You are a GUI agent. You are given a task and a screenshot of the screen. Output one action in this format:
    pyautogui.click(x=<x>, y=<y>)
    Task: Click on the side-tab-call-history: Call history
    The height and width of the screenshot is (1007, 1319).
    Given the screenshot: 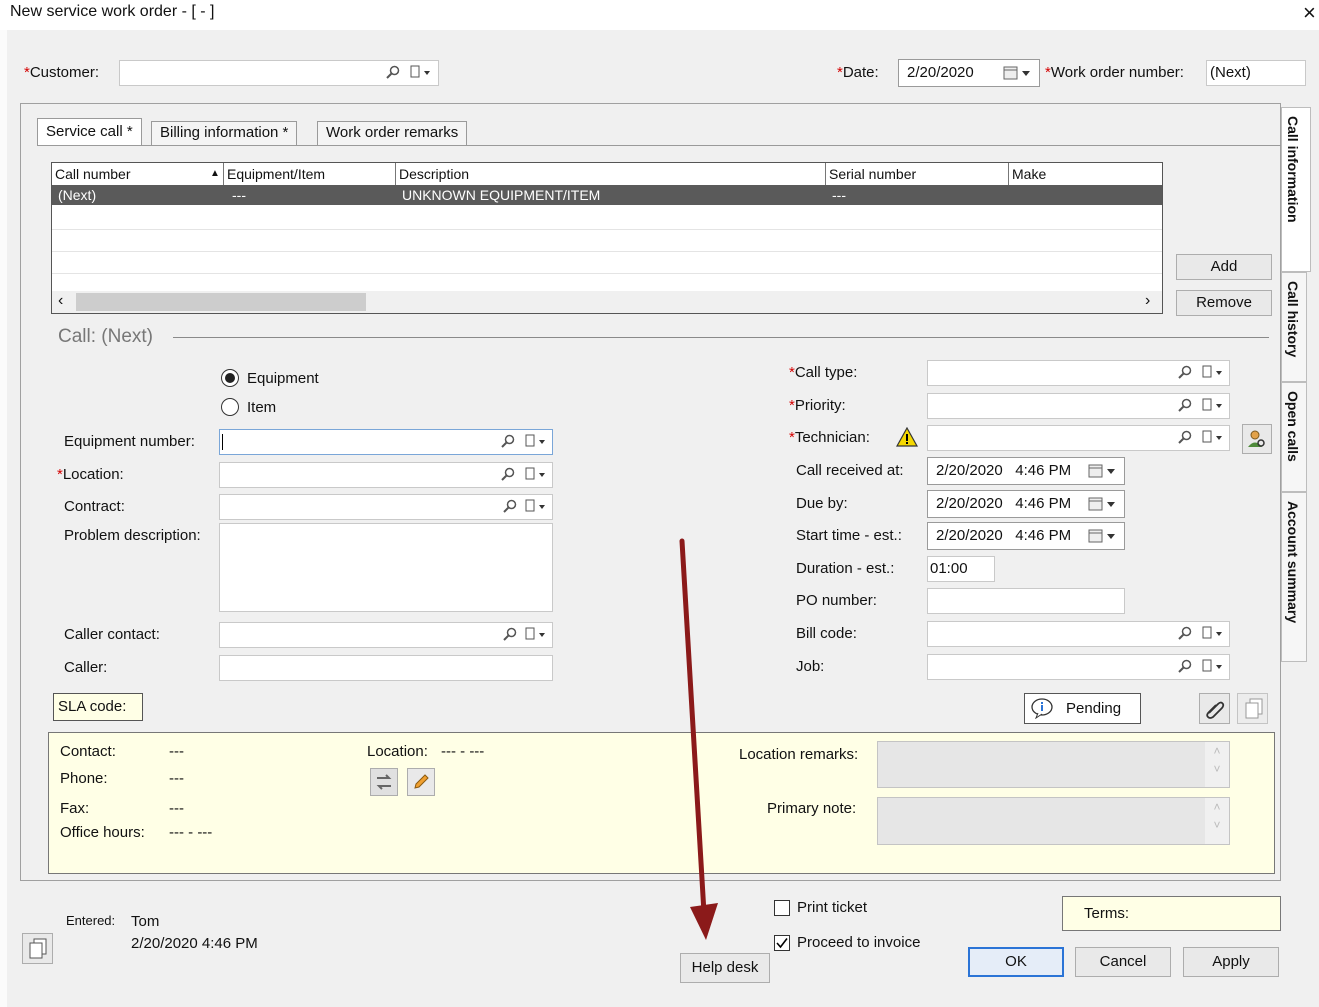 What is the action you would take?
    pyautogui.click(x=1294, y=327)
    